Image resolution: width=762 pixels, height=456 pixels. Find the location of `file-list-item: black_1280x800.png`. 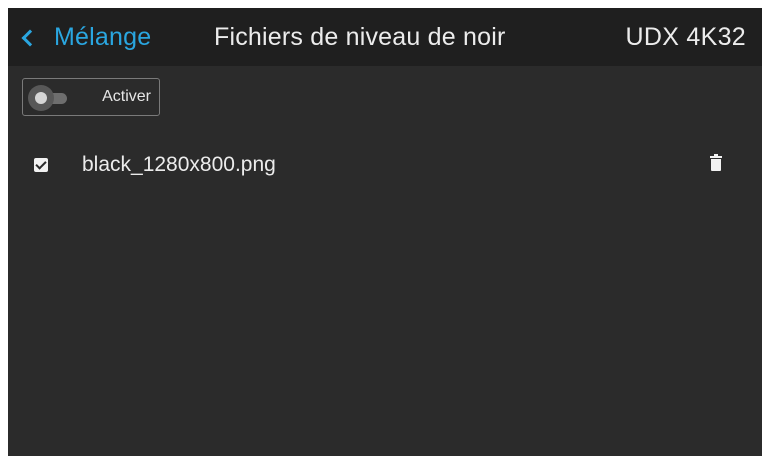

file-list-item: black_1280x800.png is located at coordinates (385, 165).